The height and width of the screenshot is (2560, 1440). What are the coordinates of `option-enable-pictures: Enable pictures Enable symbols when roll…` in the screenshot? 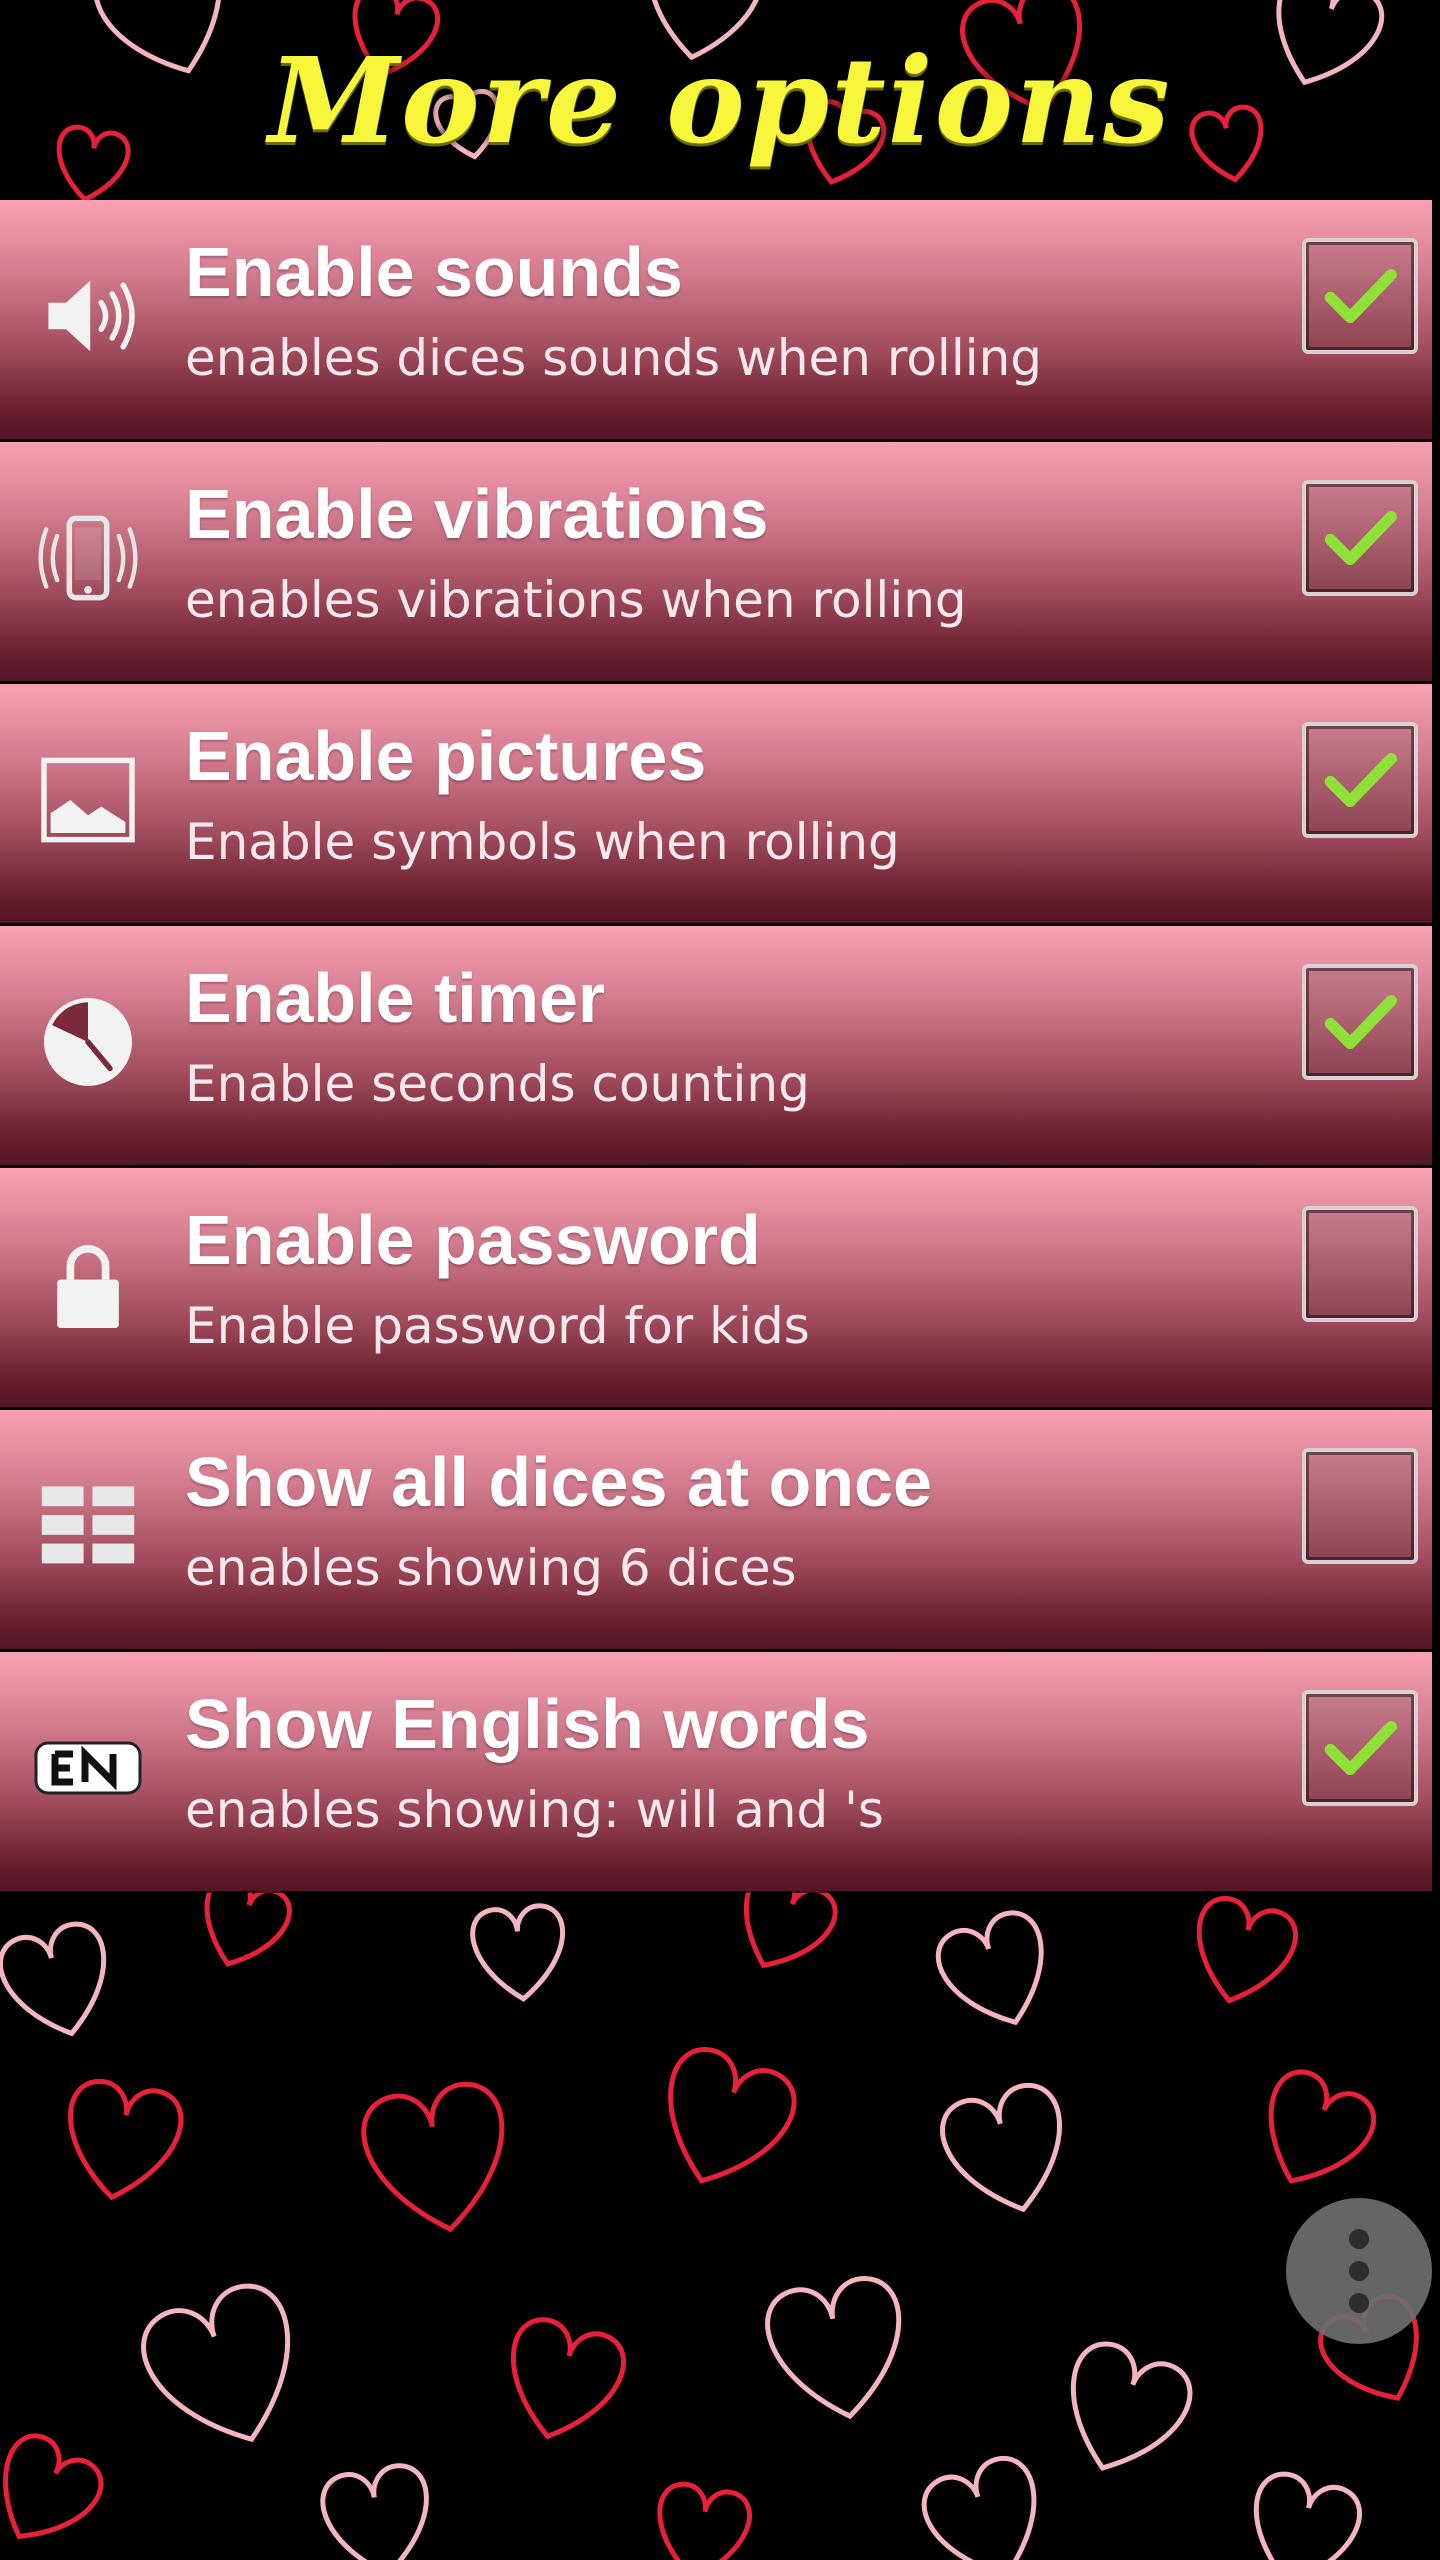 It's located at (716, 803).